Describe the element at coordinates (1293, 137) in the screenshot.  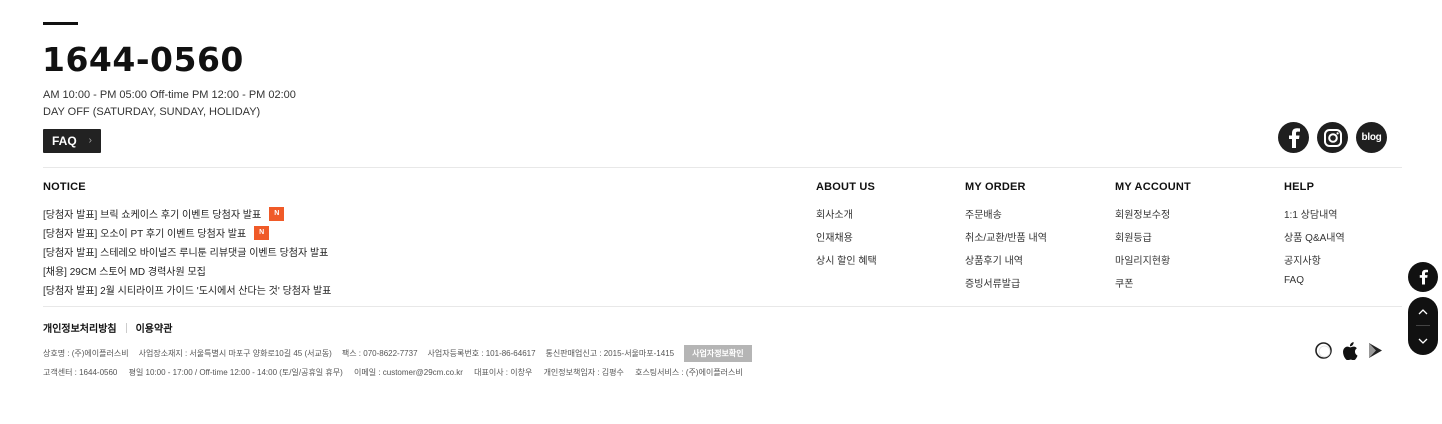
I see `facebook-icon` at that location.